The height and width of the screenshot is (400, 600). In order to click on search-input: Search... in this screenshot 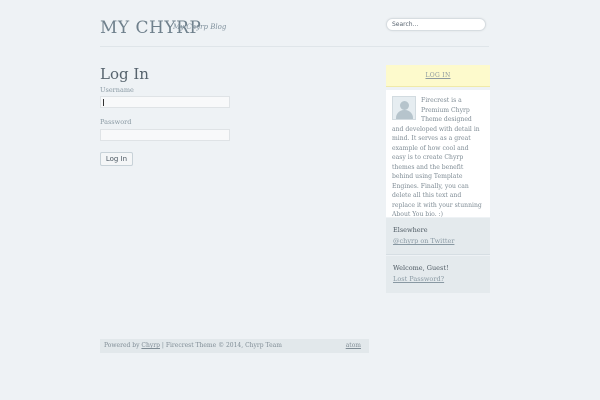, I will do `click(436, 24)`.